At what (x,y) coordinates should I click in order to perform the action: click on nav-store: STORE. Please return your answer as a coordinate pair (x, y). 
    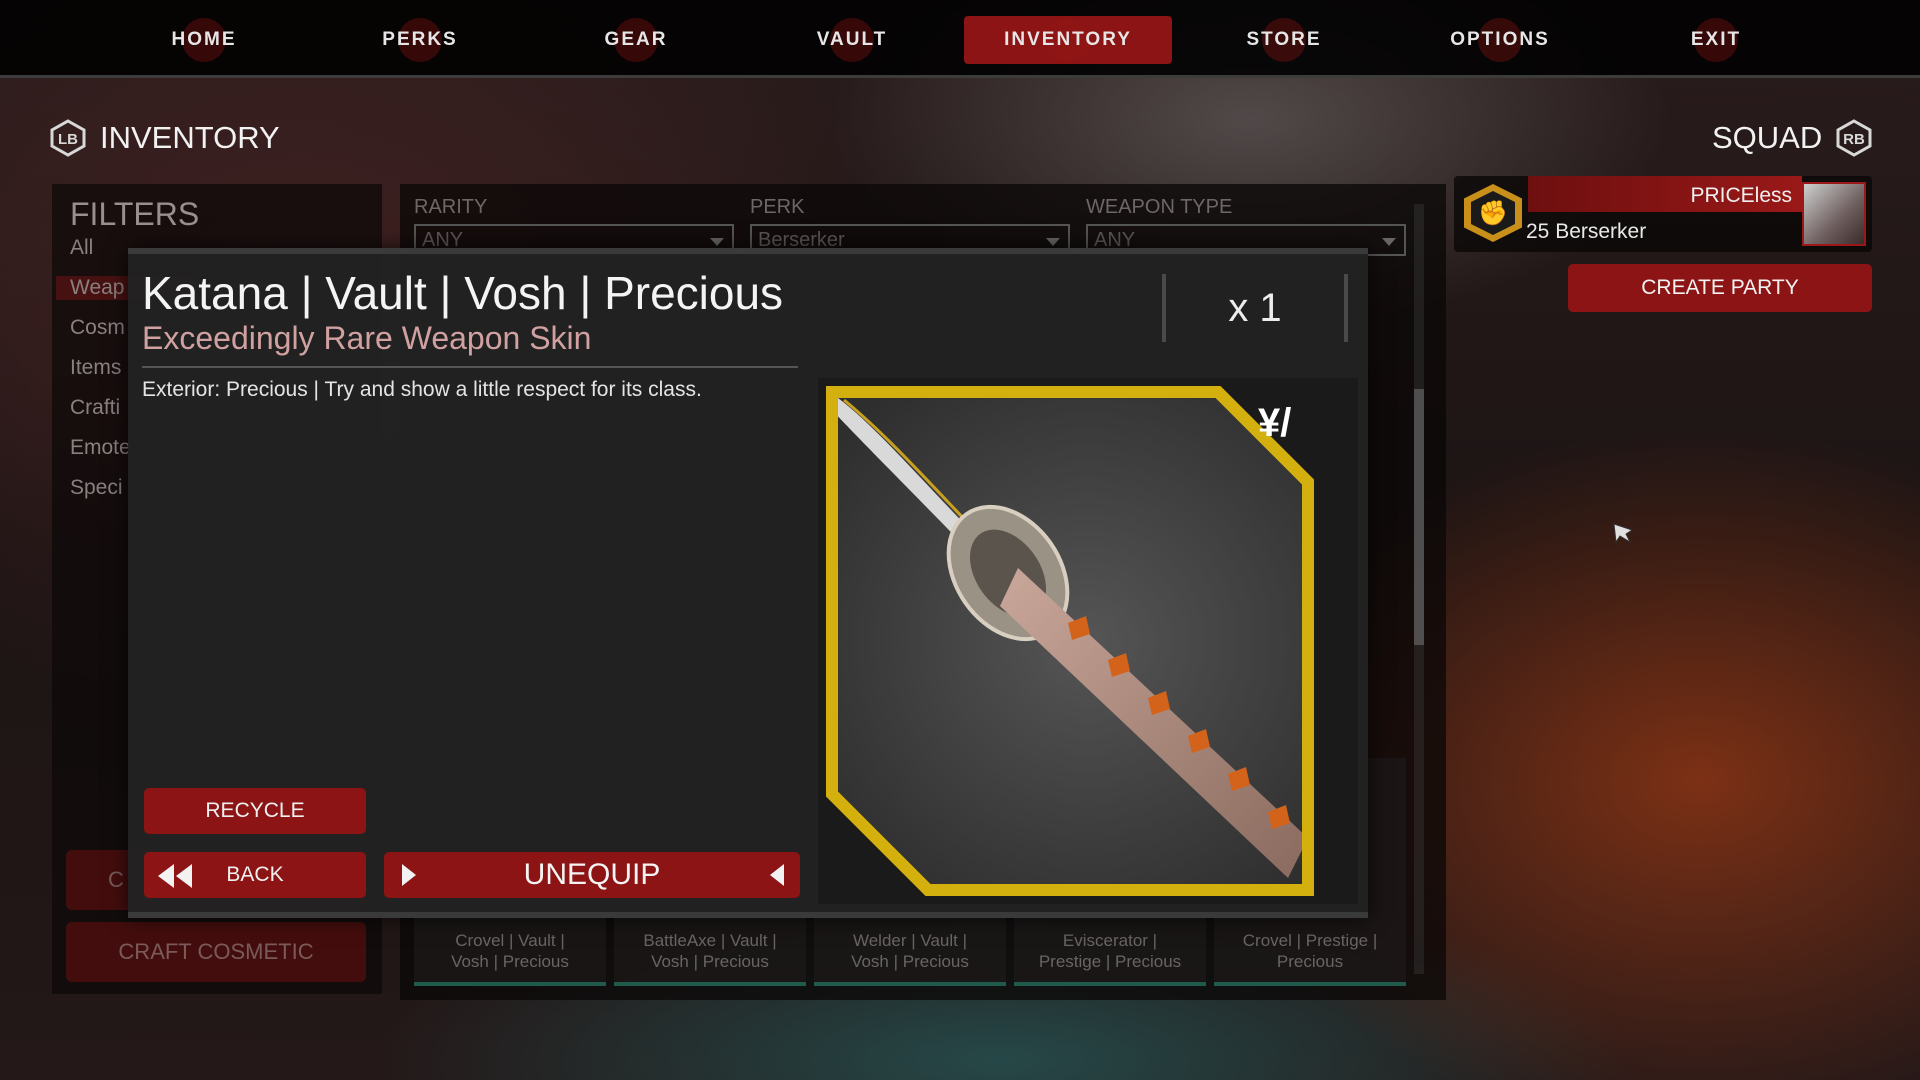
    Looking at the image, I should click on (1284, 40).